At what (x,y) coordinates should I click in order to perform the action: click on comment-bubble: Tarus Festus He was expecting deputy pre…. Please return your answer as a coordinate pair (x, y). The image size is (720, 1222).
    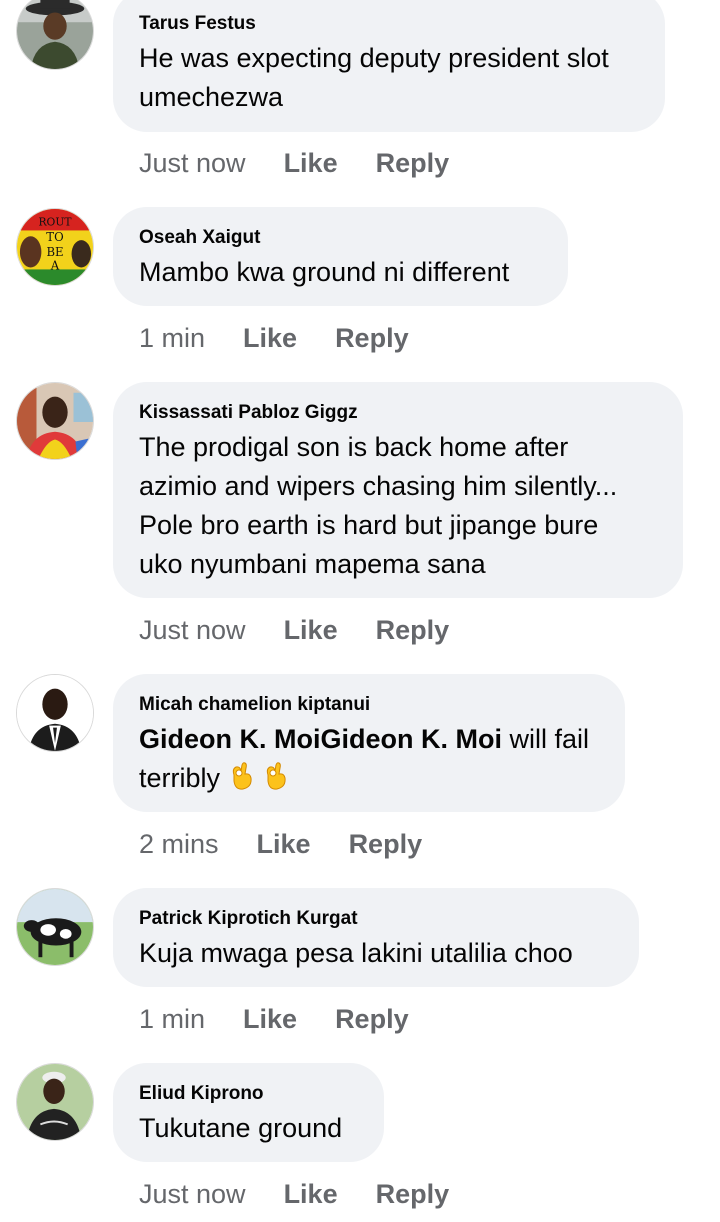
    Looking at the image, I should click on (389, 66).